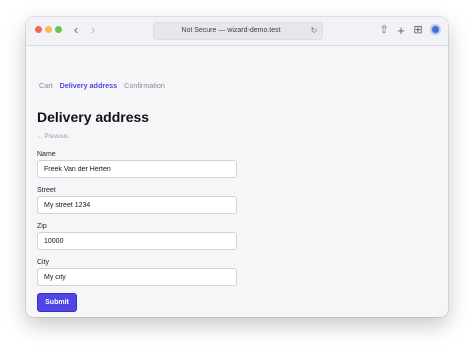 The height and width of the screenshot is (352, 474). What do you see at coordinates (57, 302) in the screenshot?
I see `submit-button: Submit` at bounding box center [57, 302].